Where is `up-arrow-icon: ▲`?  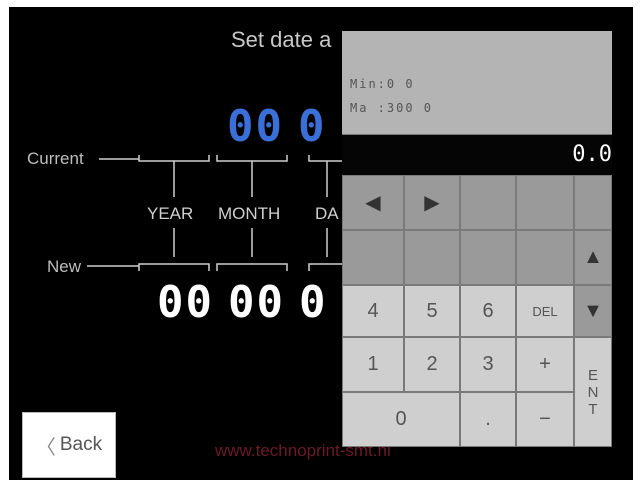 up-arrow-icon: ▲ is located at coordinates (593, 257).